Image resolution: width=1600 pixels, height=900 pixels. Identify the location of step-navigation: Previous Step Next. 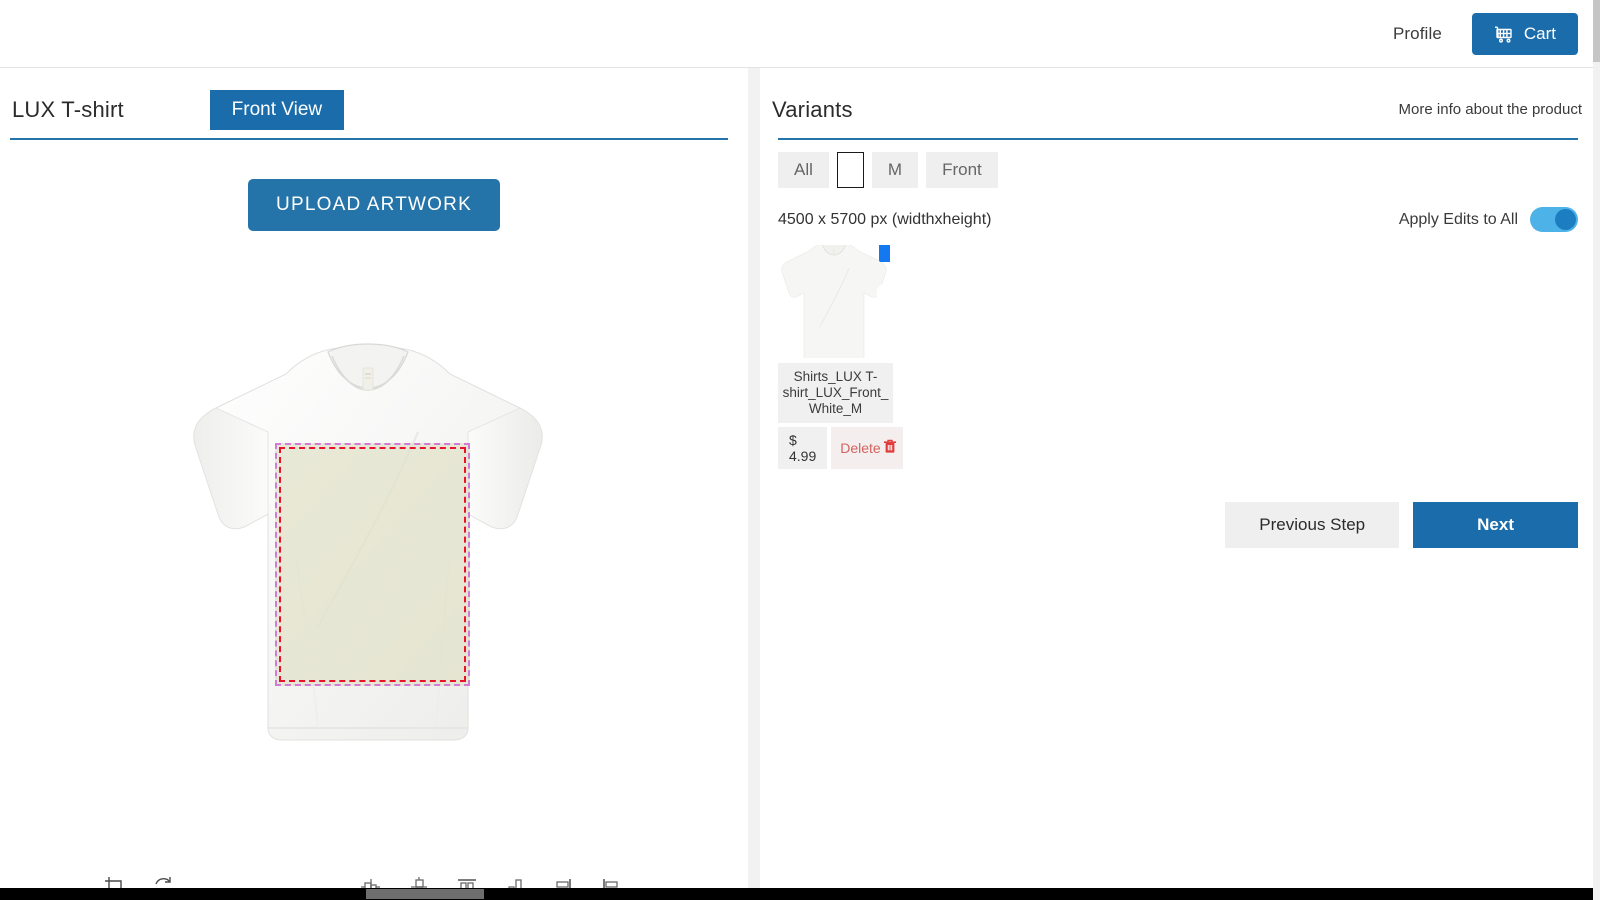
(1180, 508).